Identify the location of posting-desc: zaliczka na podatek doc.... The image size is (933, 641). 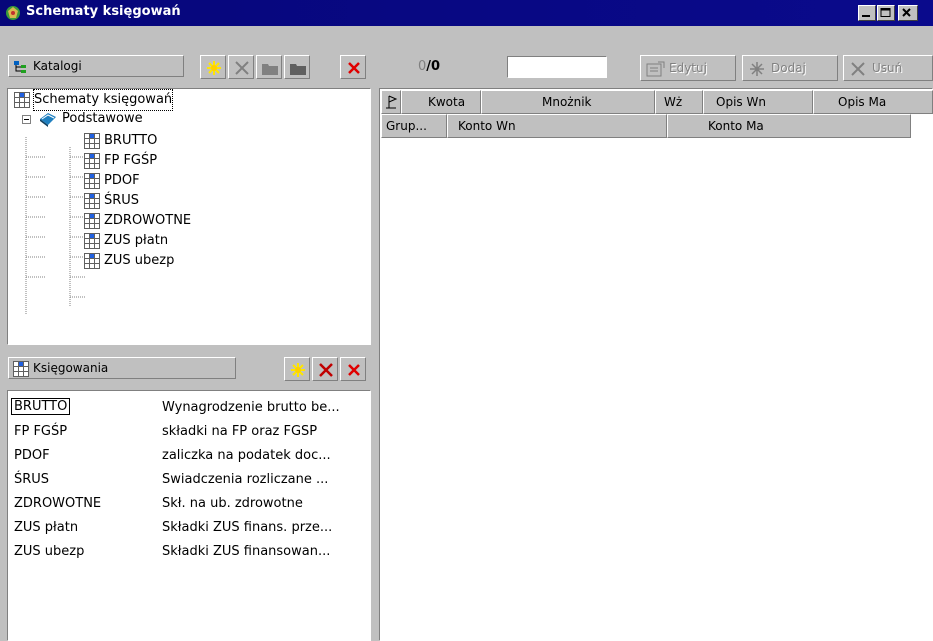
(246, 455).